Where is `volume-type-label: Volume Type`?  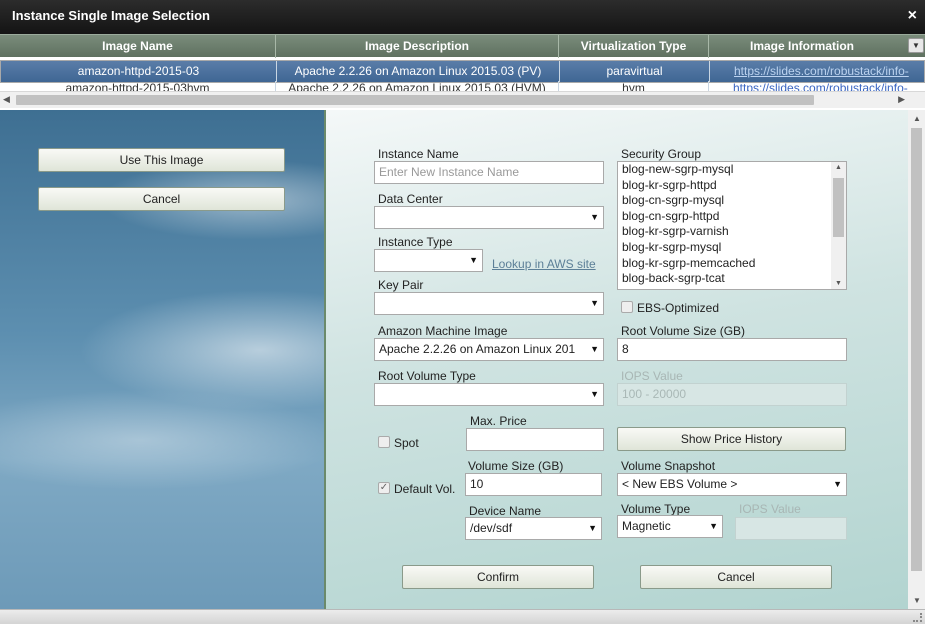 volume-type-label: Volume Type is located at coordinates (656, 509).